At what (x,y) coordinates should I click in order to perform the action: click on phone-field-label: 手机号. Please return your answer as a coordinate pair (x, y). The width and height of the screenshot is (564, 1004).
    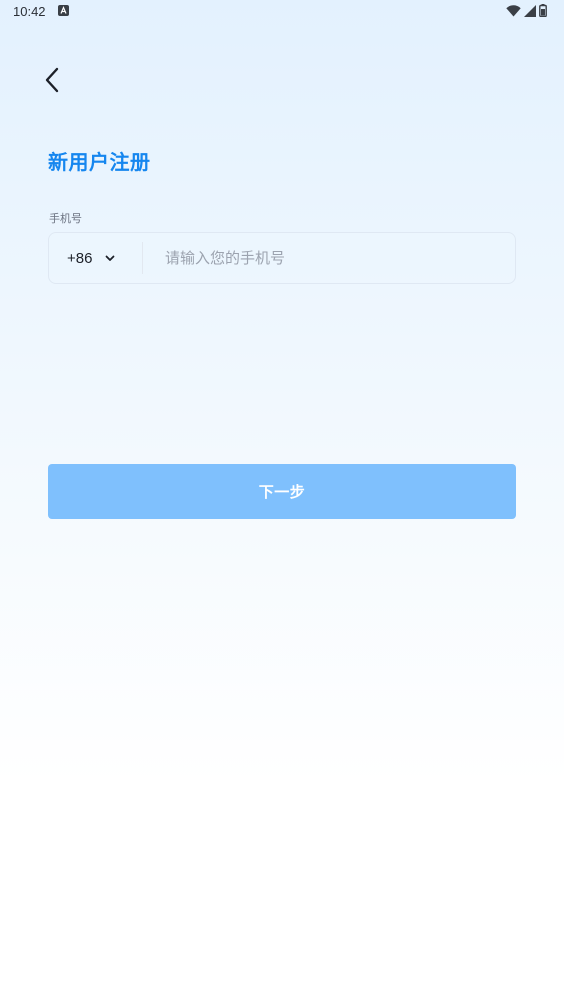
    Looking at the image, I should click on (65, 218).